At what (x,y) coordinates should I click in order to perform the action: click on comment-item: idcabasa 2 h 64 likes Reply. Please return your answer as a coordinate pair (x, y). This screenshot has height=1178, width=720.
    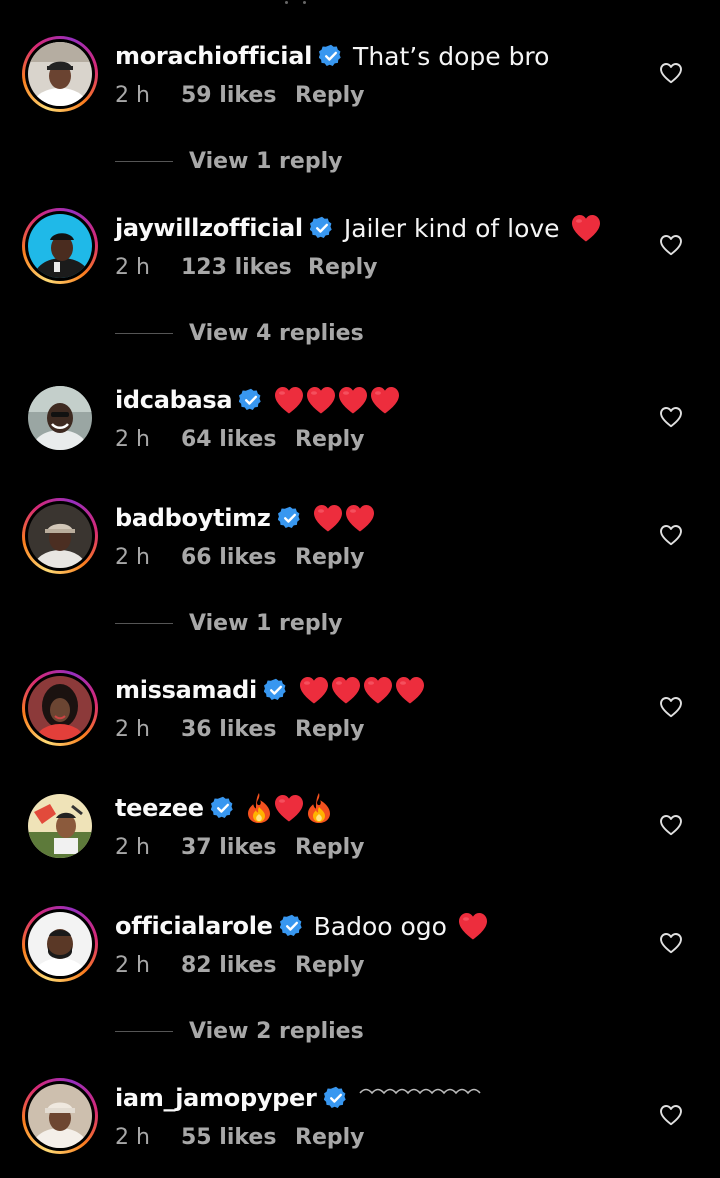
    Looking at the image, I should click on (360, 430).